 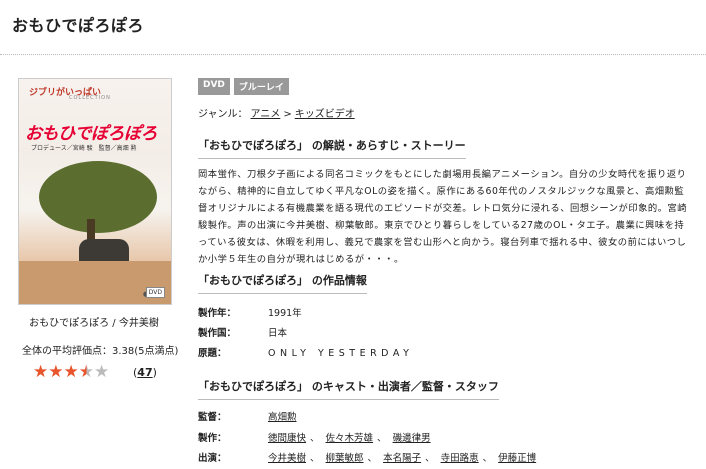 What do you see at coordinates (261, 86) in the screenshot?
I see `badge-bluray: ブルーレイ` at bounding box center [261, 86].